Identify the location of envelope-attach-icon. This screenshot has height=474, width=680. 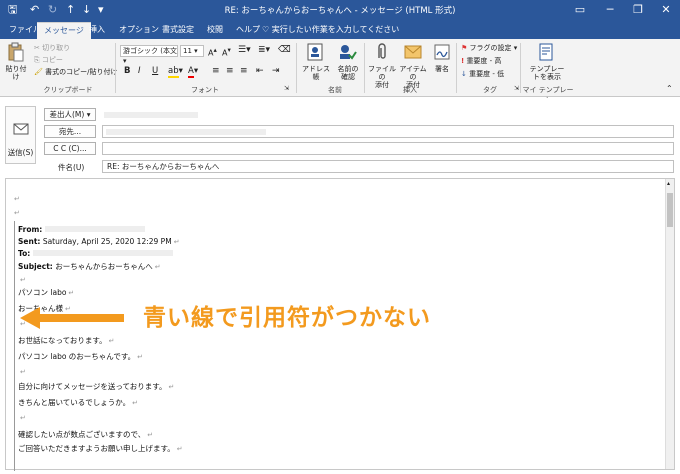
(413, 52).